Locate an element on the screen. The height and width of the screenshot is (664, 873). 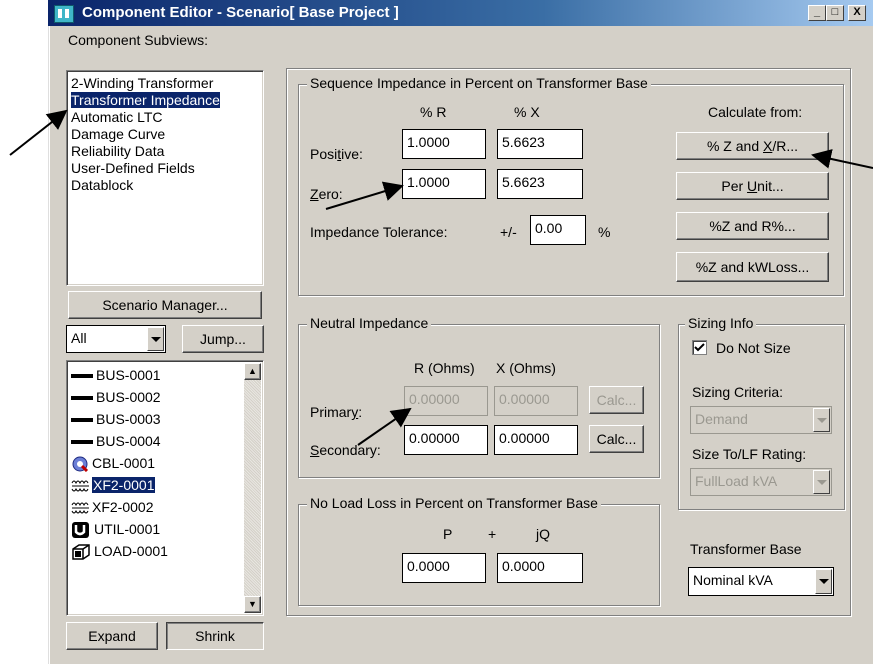
annotation-arrow-secondary is located at coordinates (384, 426).